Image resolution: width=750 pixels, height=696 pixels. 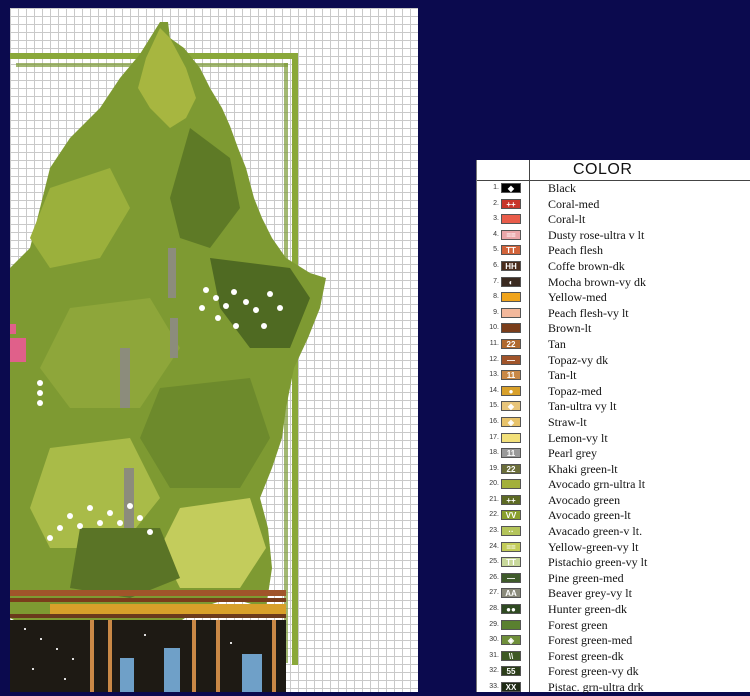 I want to click on color-key-row: 20. Avocado grn-ultra lt, so click(x=613, y=485).